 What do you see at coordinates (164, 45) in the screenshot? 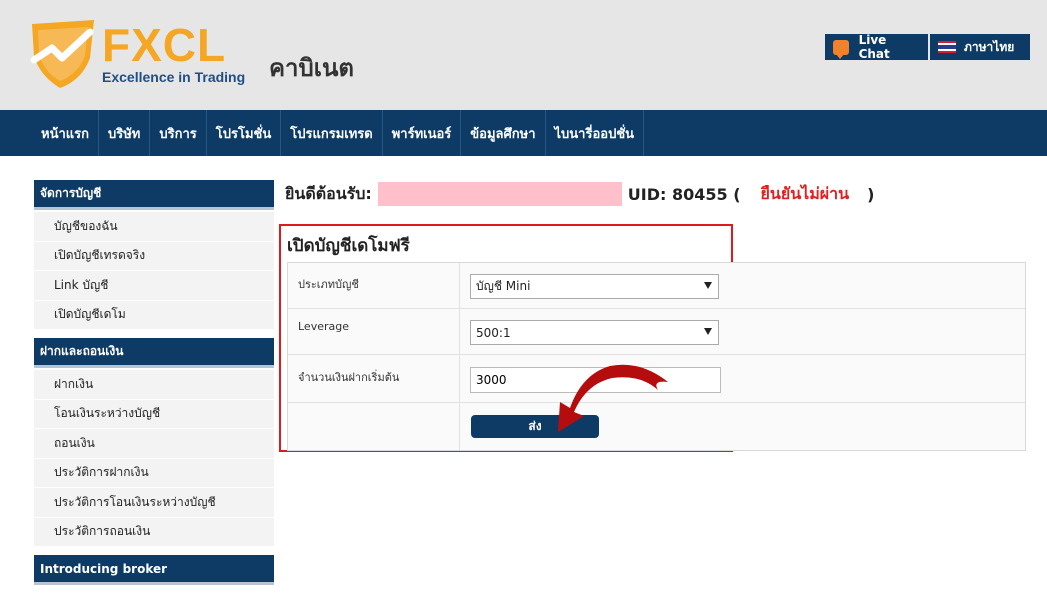
I see `logo-text: FXCL` at bounding box center [164, 45].